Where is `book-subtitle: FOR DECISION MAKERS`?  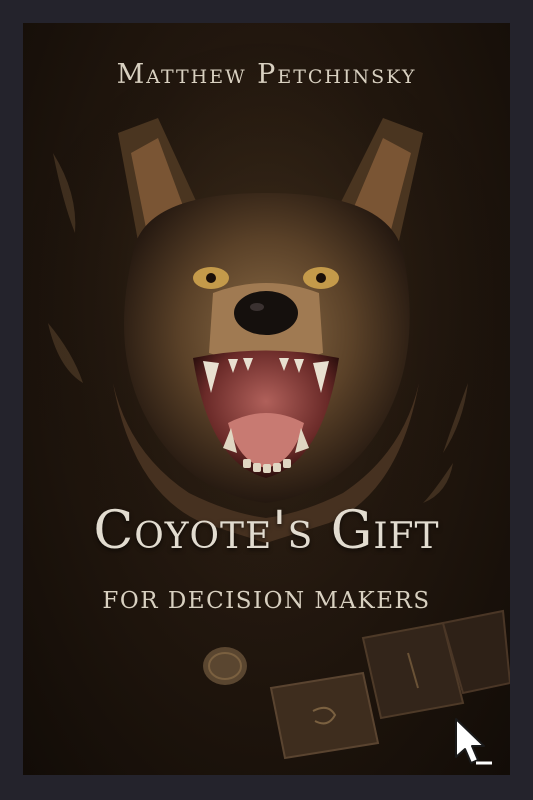
book-subtitle: FOR DECISION MAKERS is located at coordinates (266, 601).